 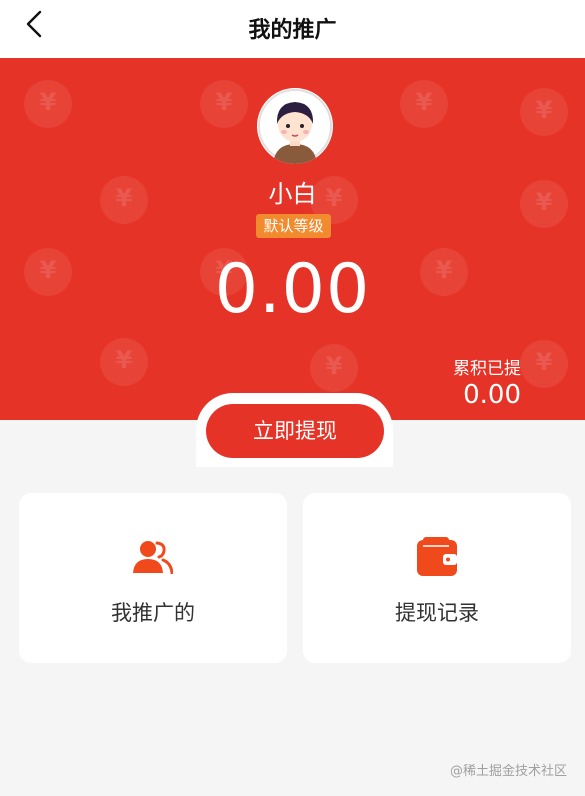 I want to click on boy-avatar-icon, so click(x=295, y=126).